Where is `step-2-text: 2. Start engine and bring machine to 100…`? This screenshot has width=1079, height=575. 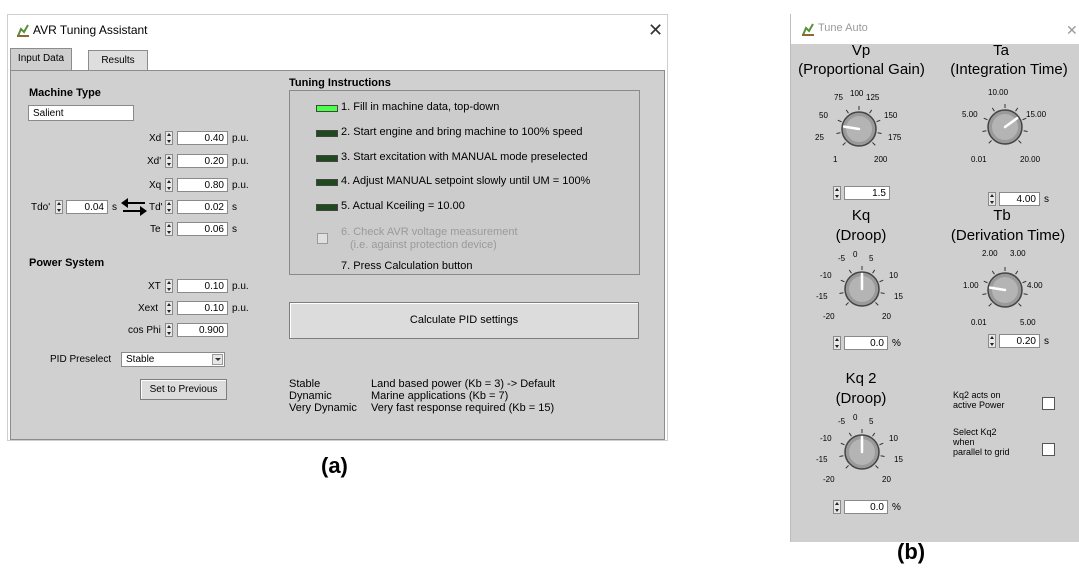 step-2-text: 2. Start engine and bring machine to 100… is located at coordinates (462, 132).